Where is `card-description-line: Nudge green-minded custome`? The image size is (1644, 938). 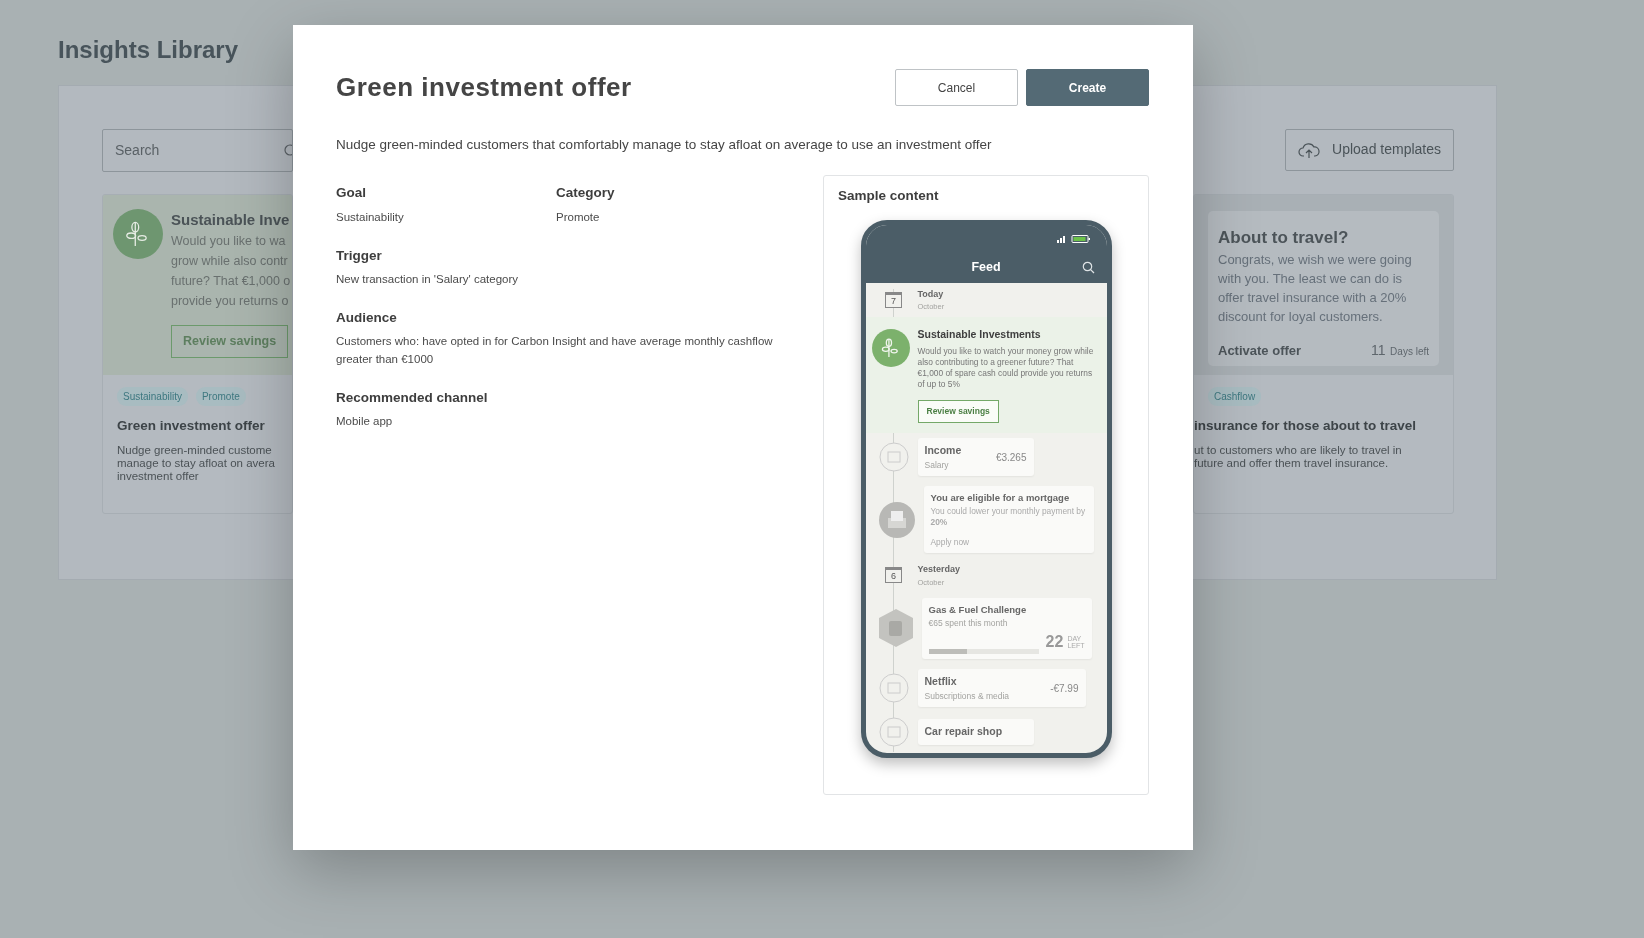
card-description-line: Nudge green-minded custome is located at coordinates (195, 451).